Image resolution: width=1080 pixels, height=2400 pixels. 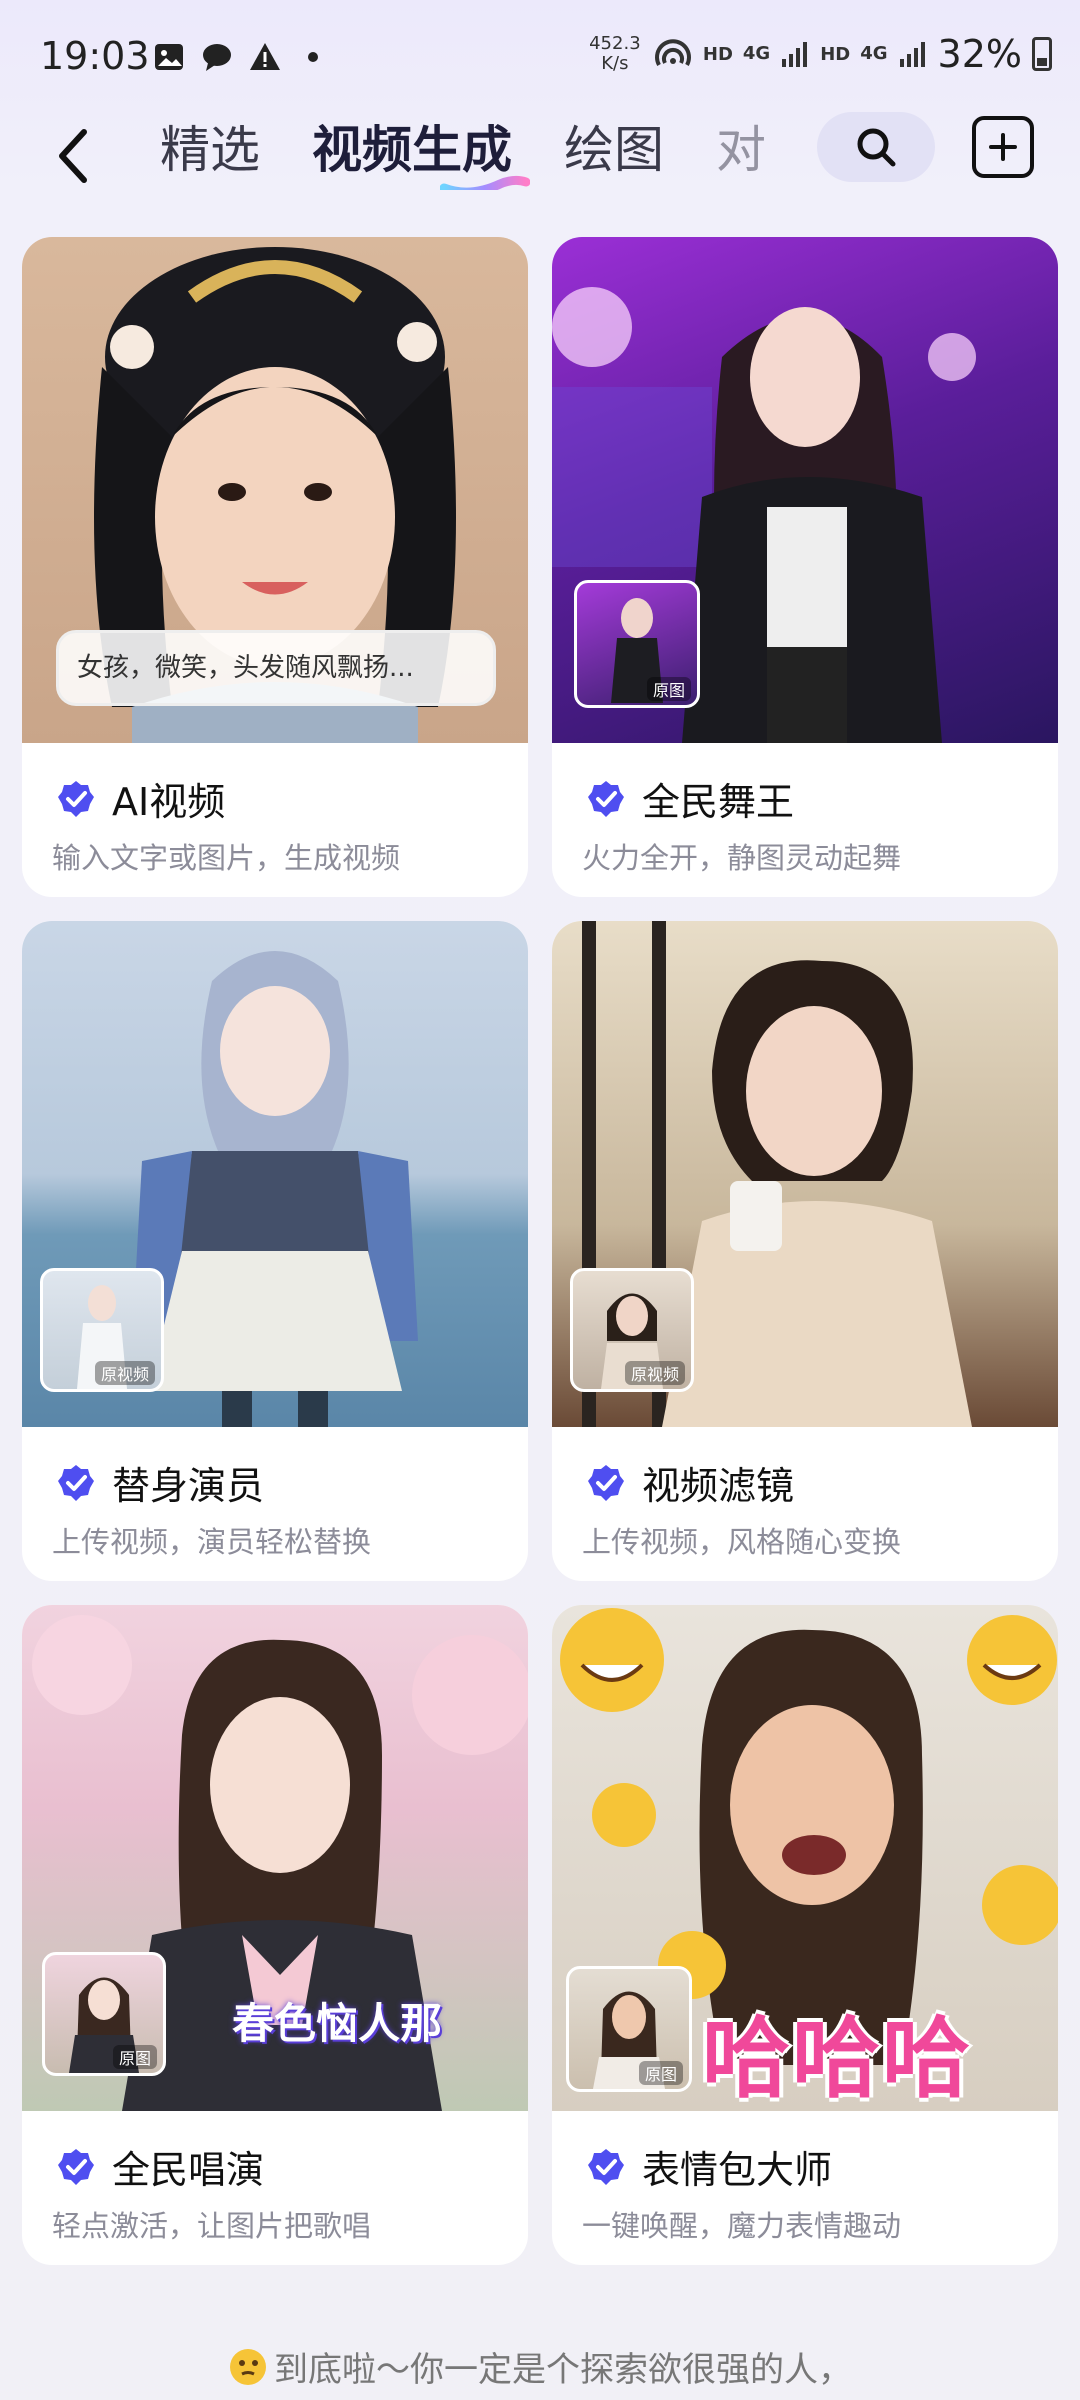 I want to click on gallery-icon, so click(x=169, y=57).